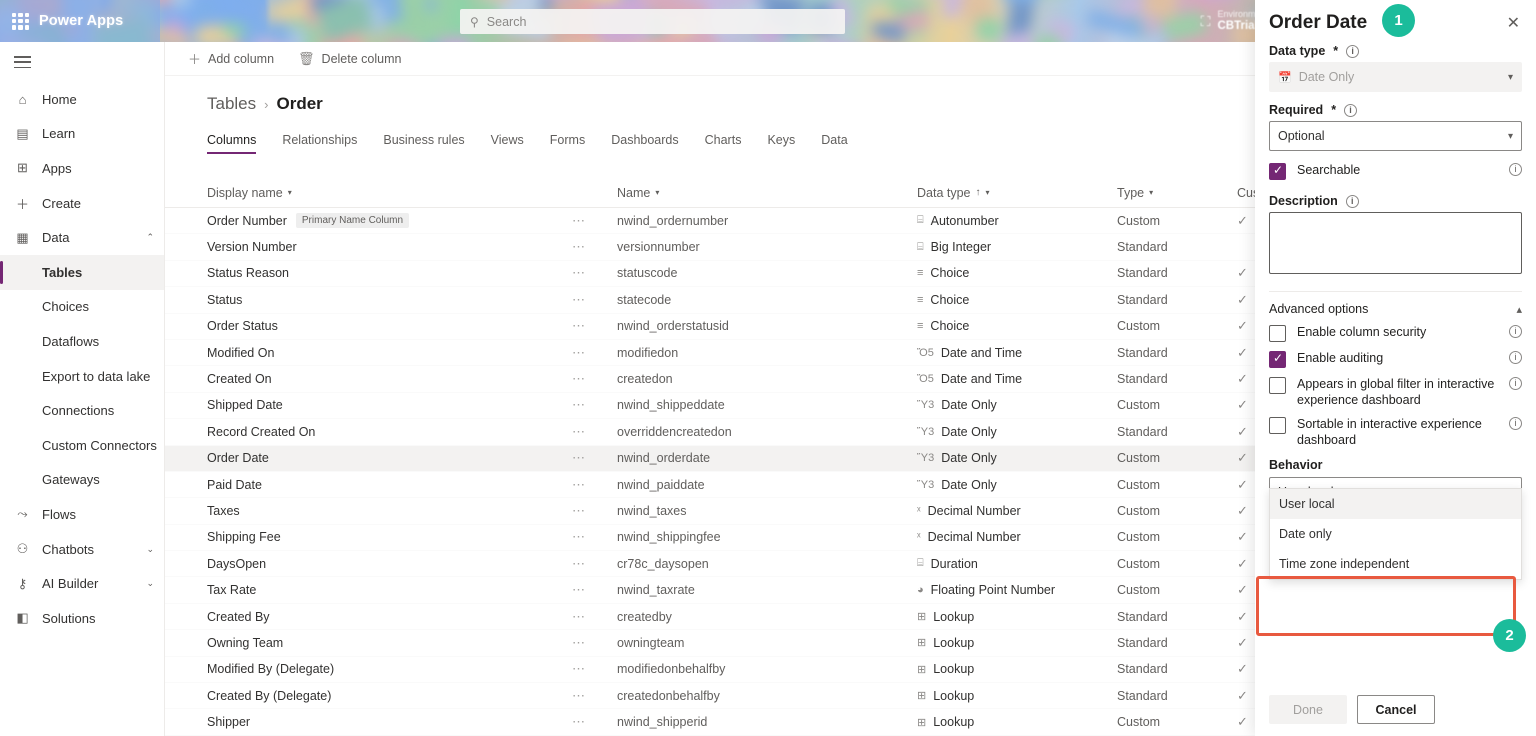  What do you see at coordinates (82, 307) in the screenshot?
I see `sidebar-item-choices: Choices` at bounding box center [82, 307].